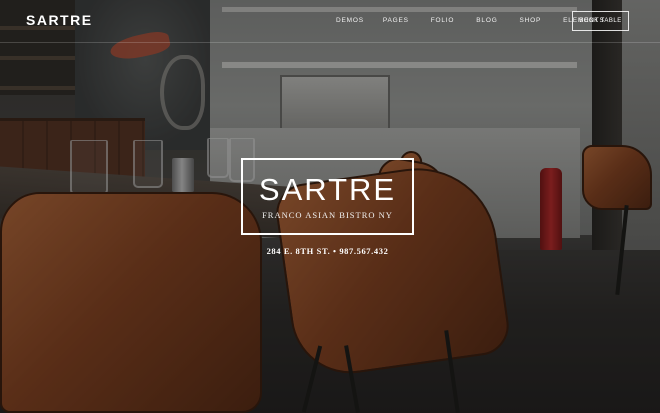 This screenshot has height=413, width=660. Describe the element at coordinates (600, 21) in the screenshot. I see `book-table-button: BOOK TABLE` at that location.